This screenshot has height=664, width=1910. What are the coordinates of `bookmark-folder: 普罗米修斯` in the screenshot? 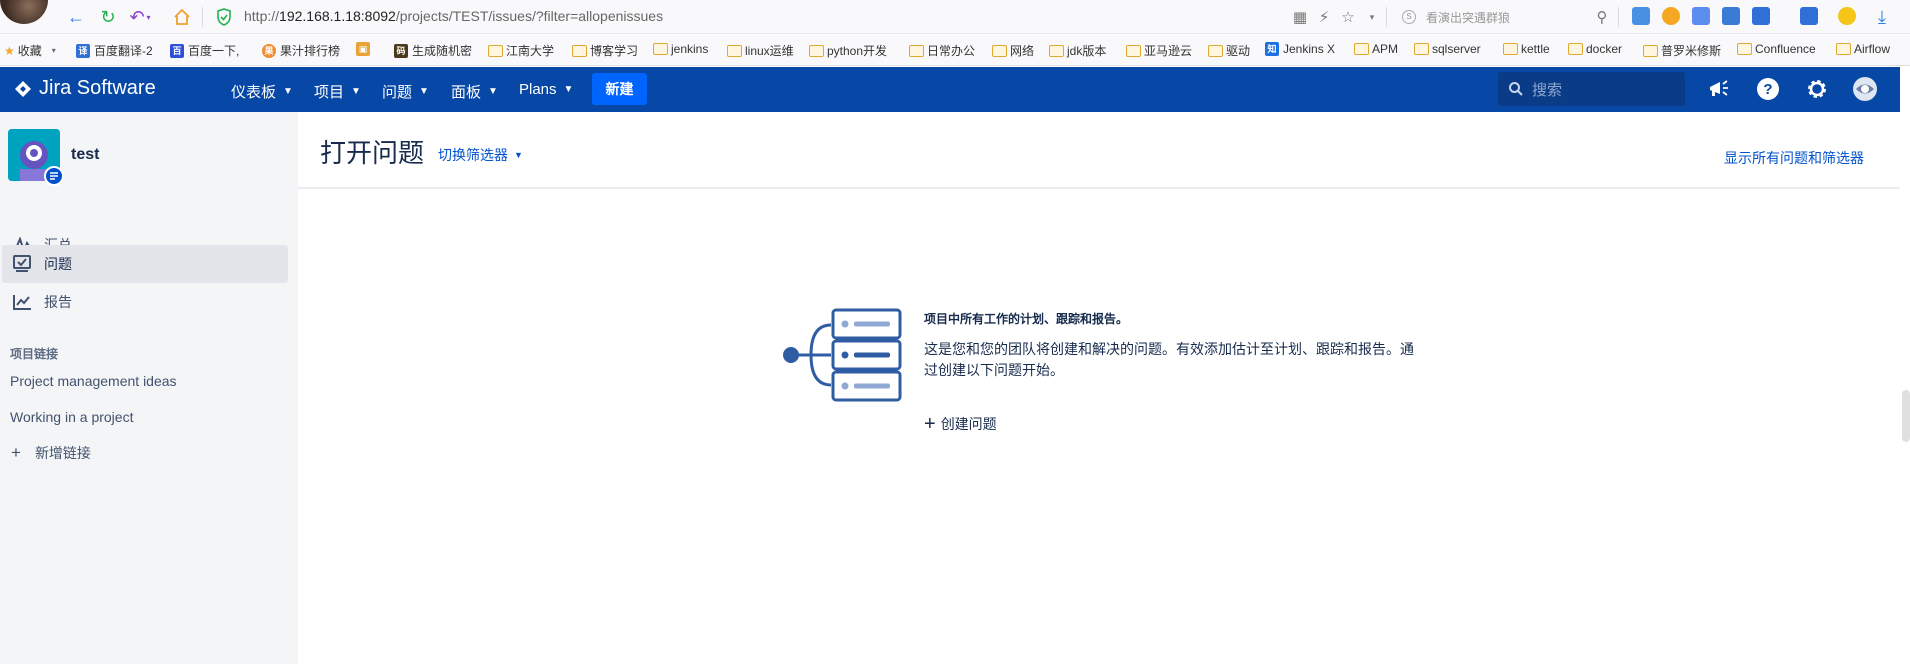 It's located at (1682, 50).